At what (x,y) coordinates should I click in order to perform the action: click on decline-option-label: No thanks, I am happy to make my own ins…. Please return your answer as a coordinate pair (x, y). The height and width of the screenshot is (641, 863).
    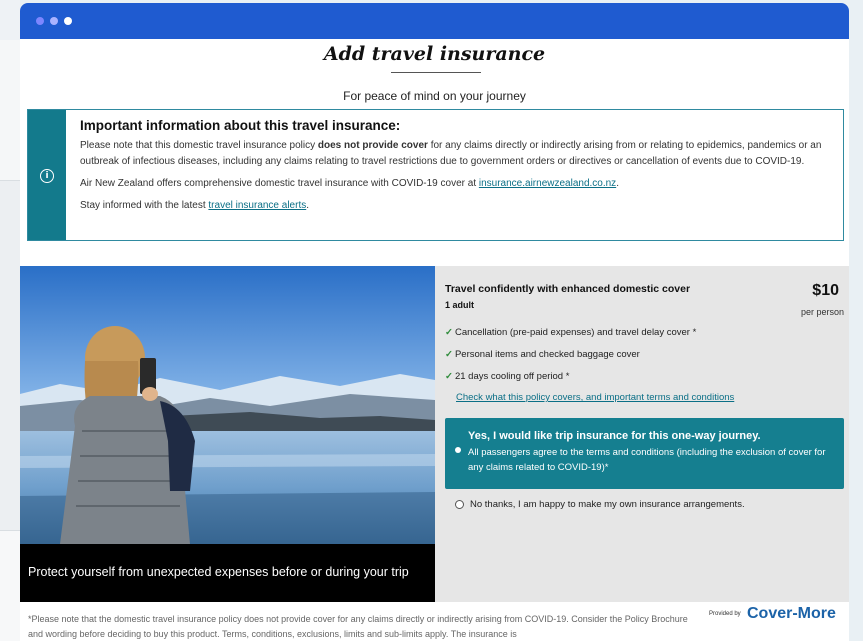
    Looking at the image, I should click on (607, 504).